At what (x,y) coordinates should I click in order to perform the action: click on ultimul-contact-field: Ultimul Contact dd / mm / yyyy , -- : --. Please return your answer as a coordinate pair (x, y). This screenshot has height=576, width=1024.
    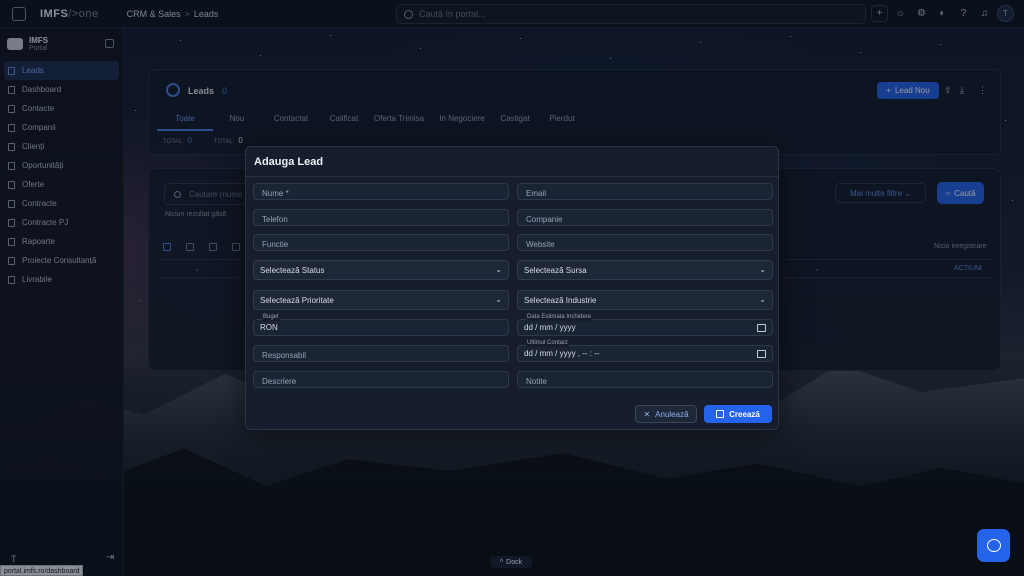
    Looking at the image, I should click on (645, 350).